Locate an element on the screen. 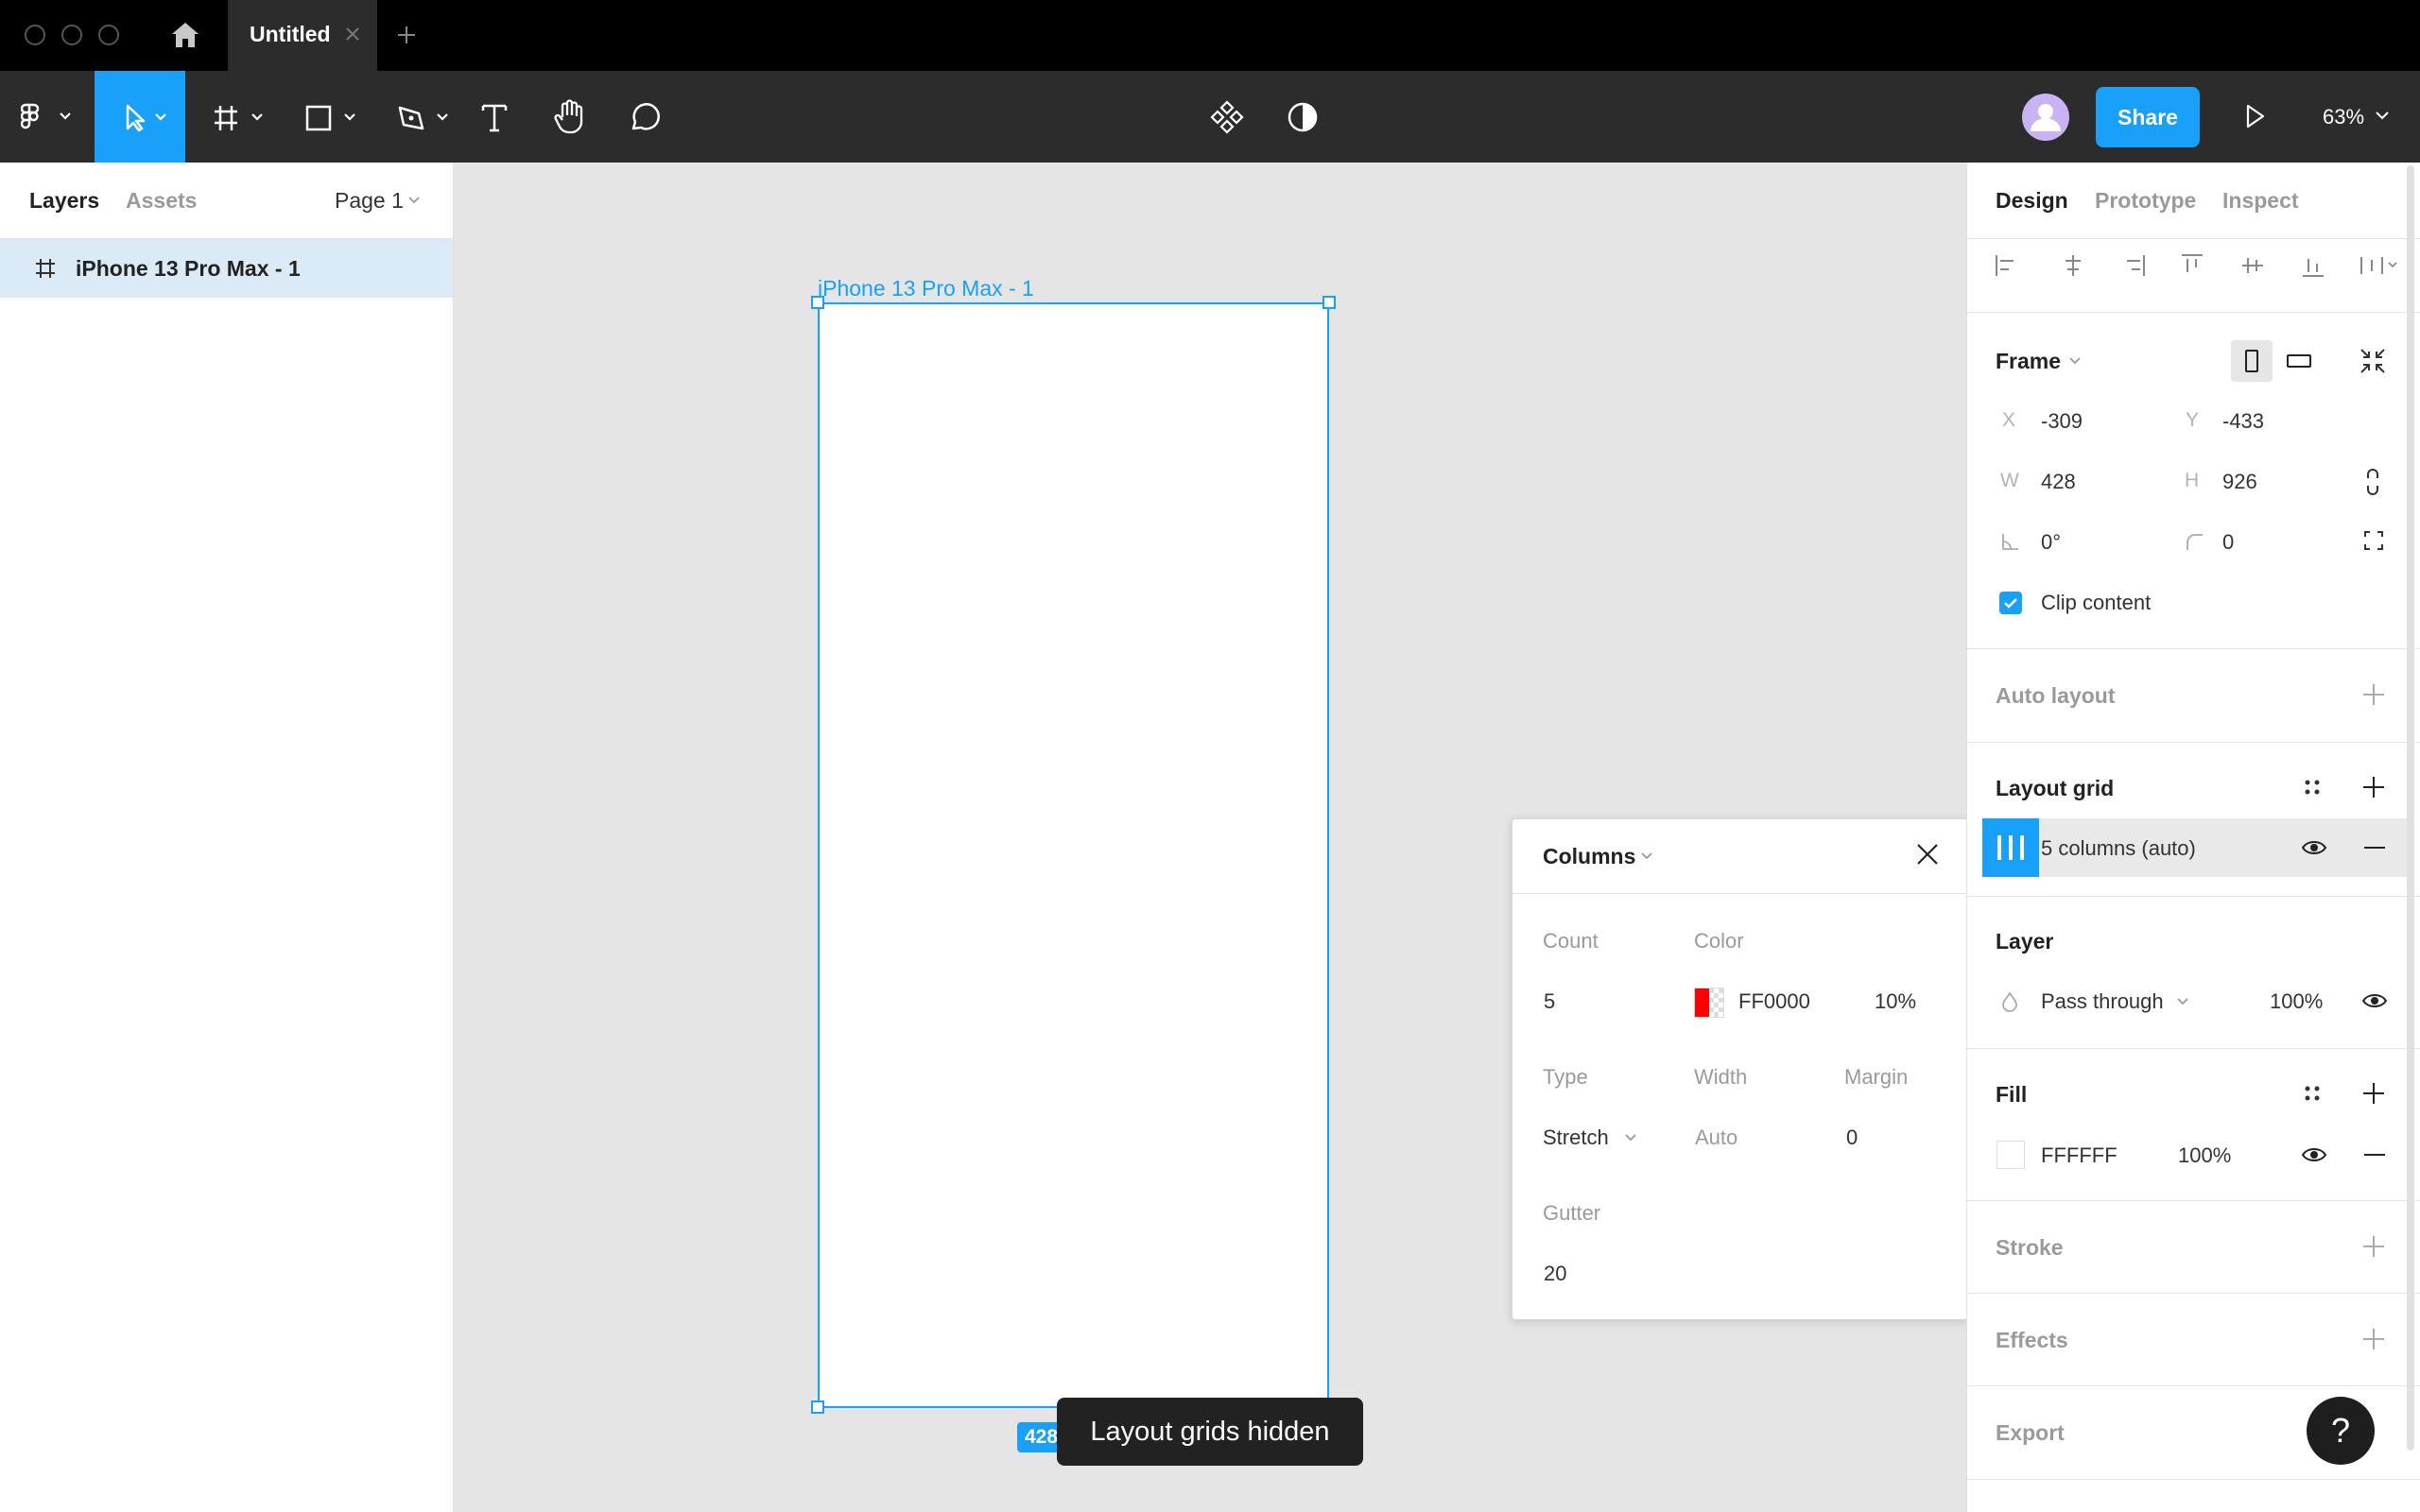  resize-to-fit-icon is located at coordinates (2373, 361).